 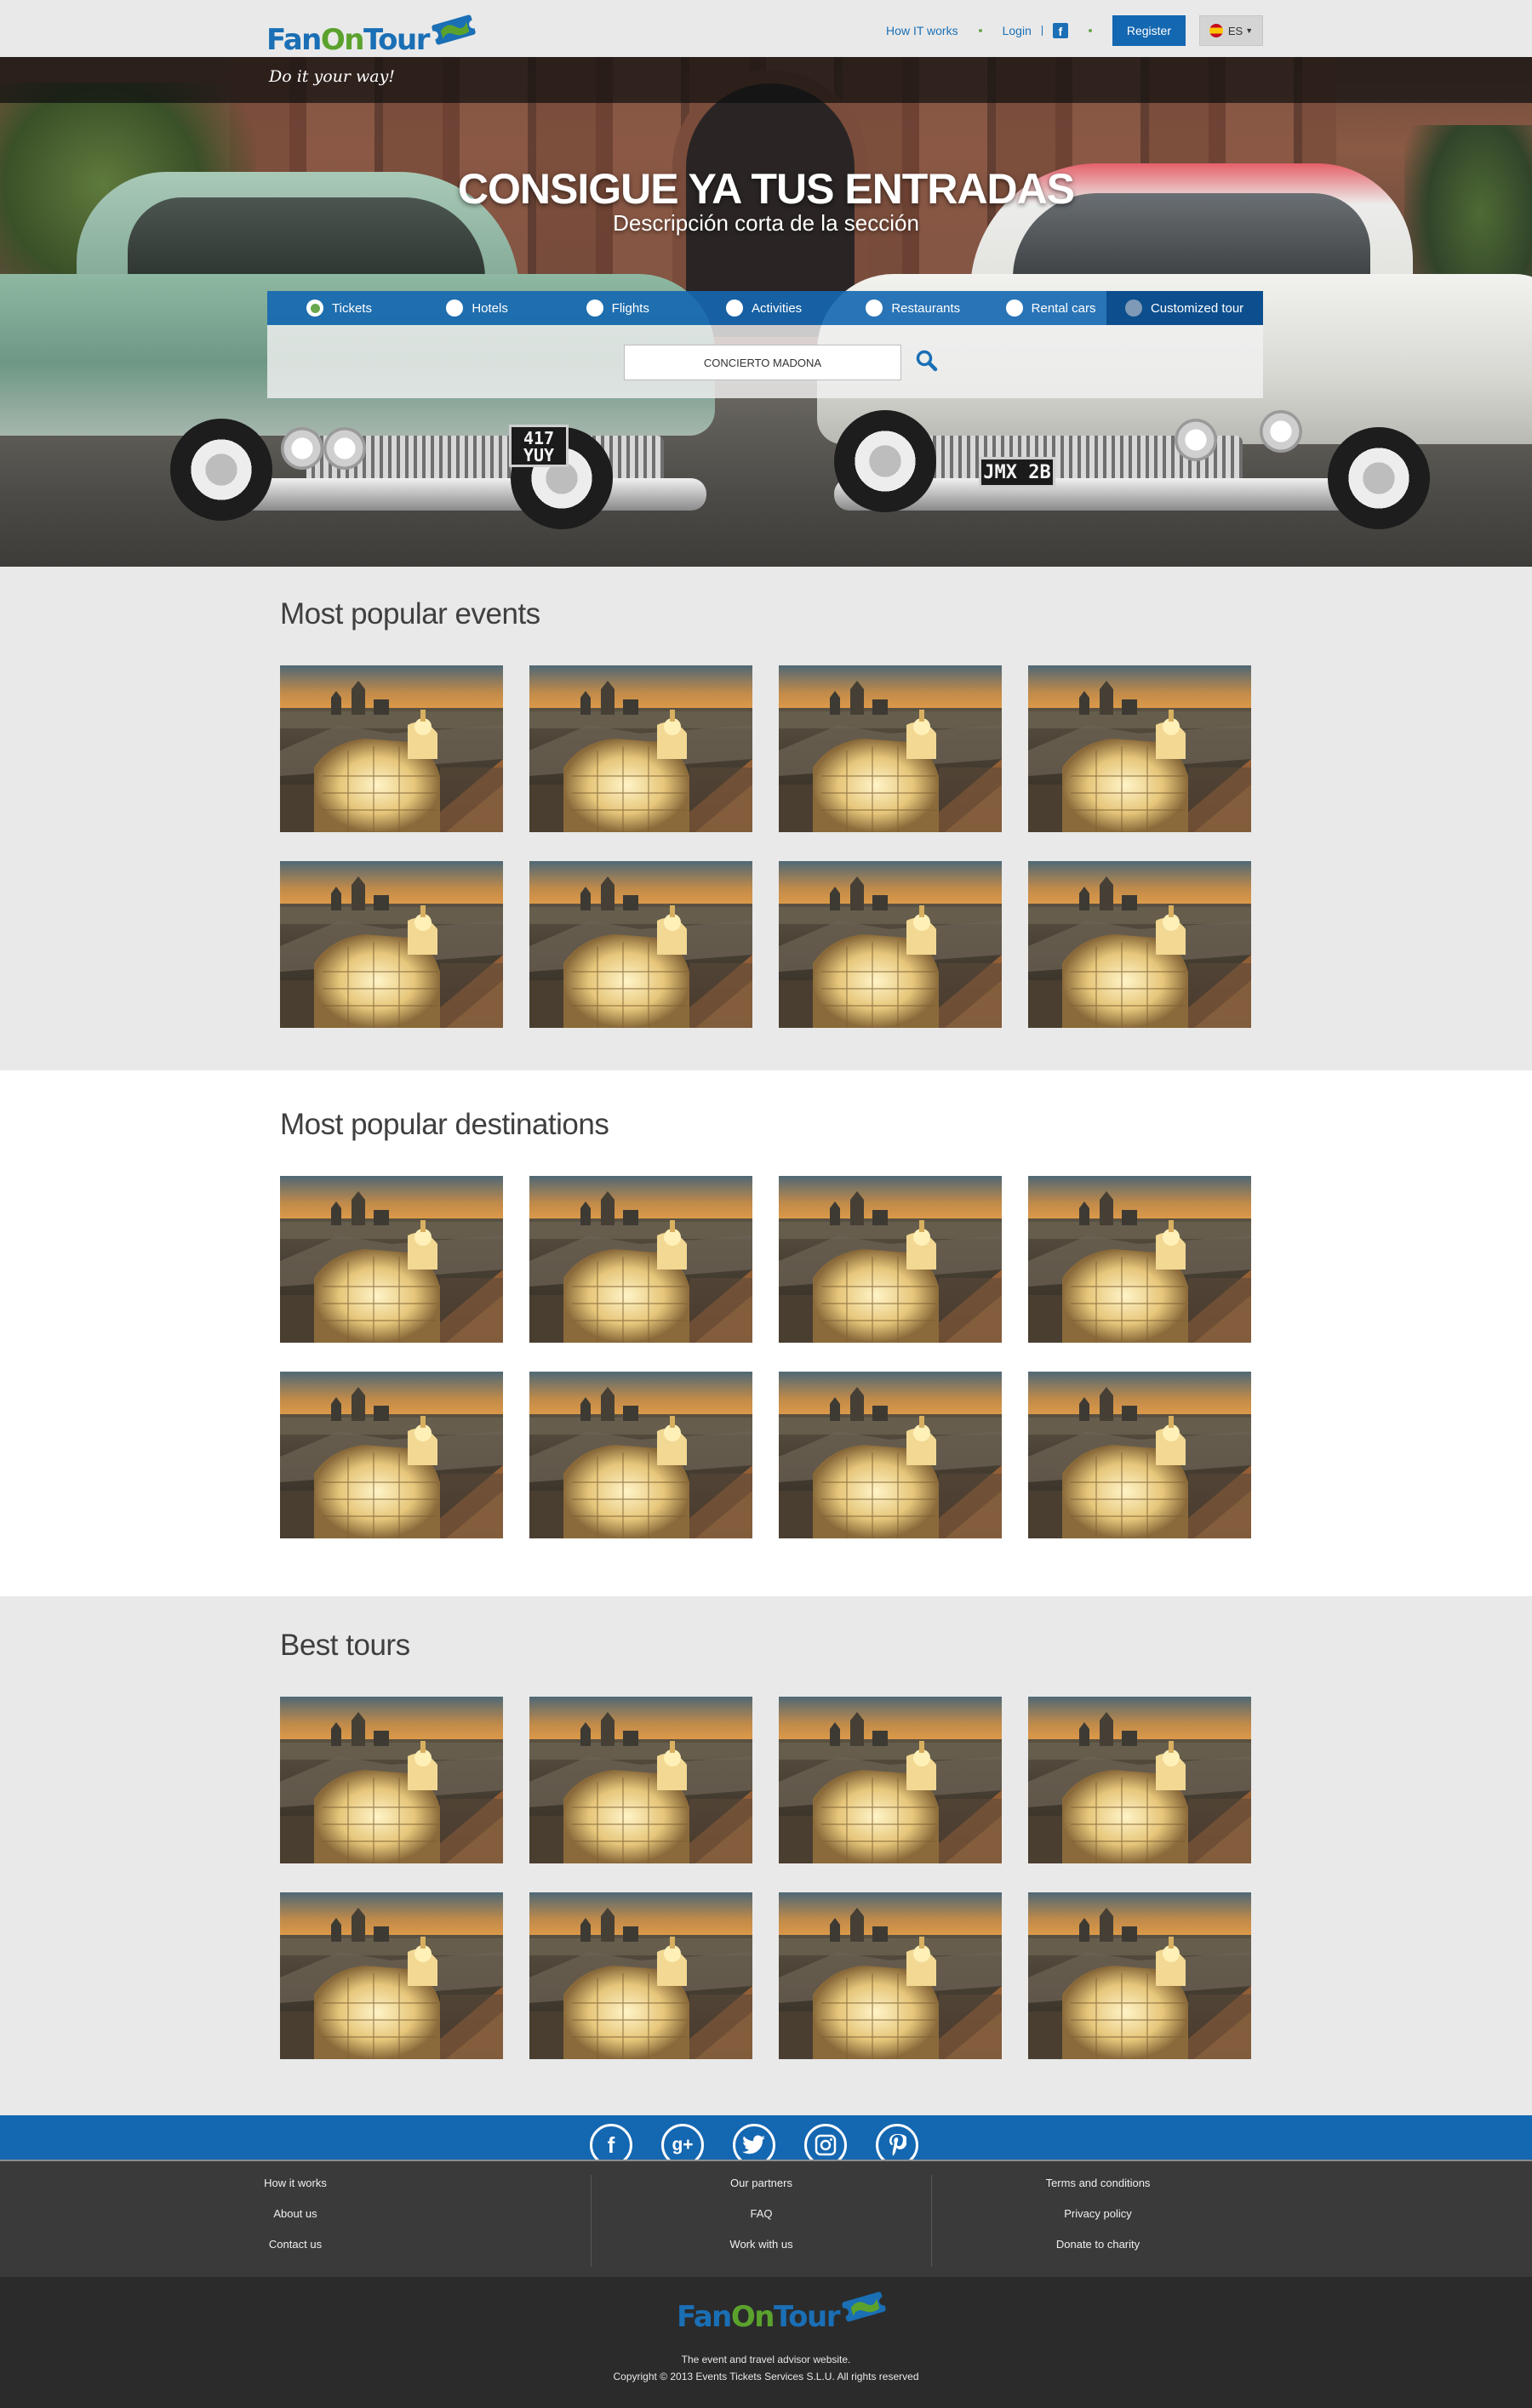 I want to click on footer-logo: FanOnTour, so click(x=783, y=2312).